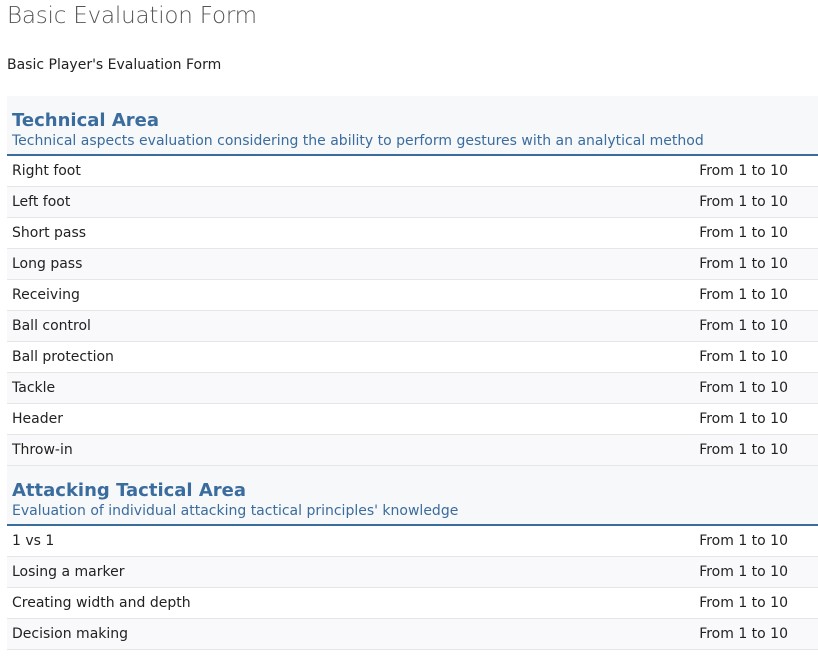  What do you see at coordinates (412, 541) in the screenshot?
I see `criterion-row: 1 vs 1 From 1 to 10` at bounding box center [412, 541].